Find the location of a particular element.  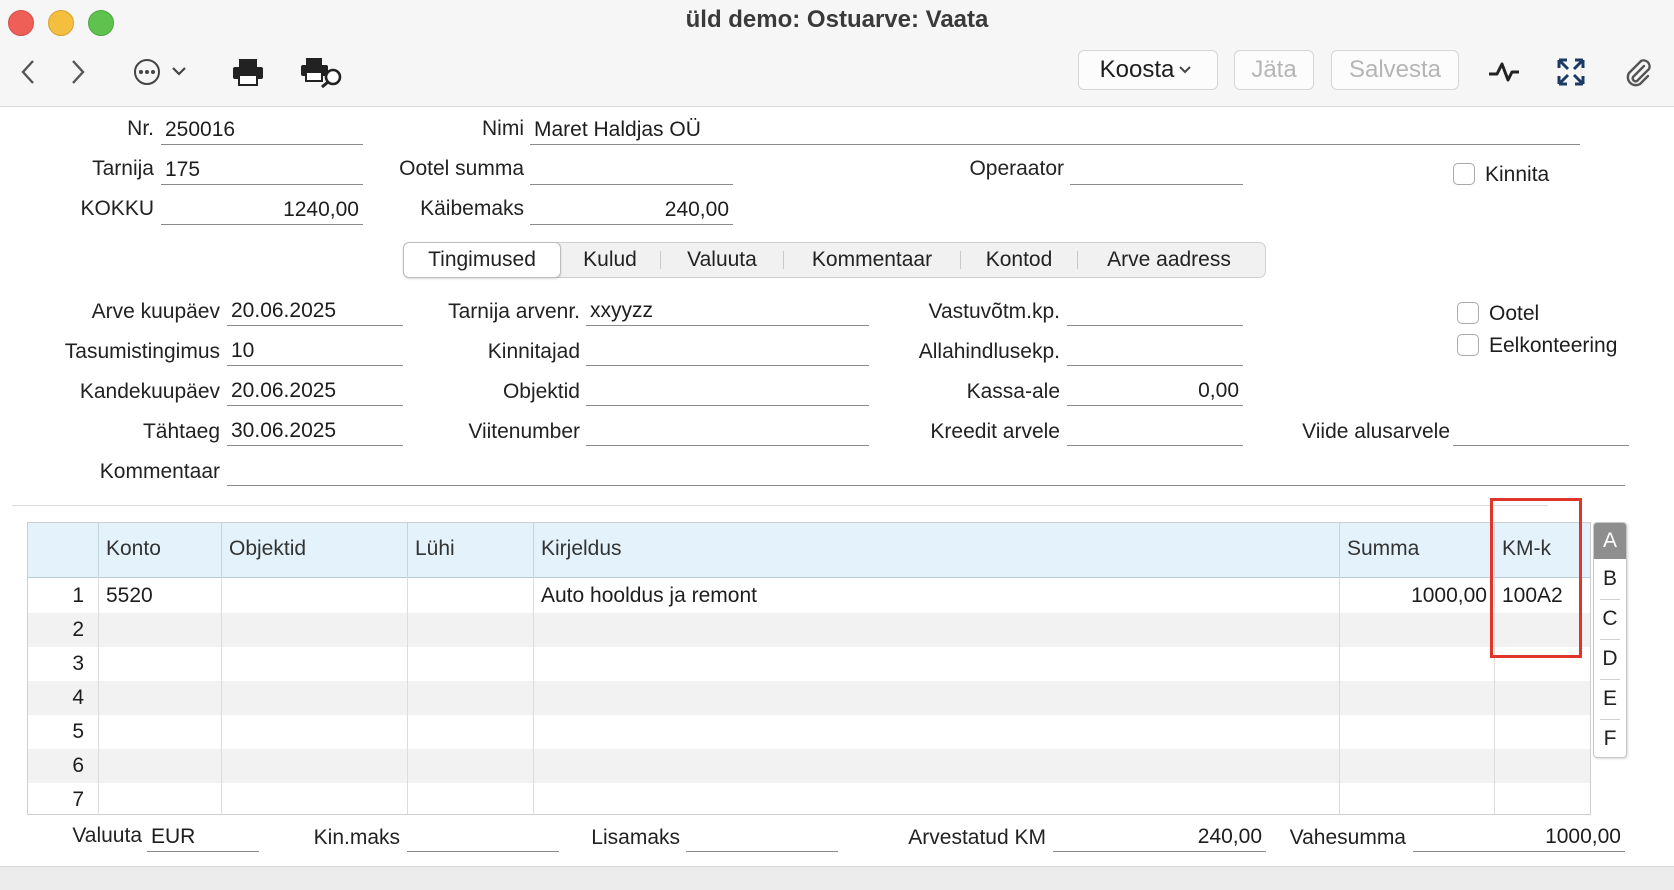

print-icon is located at coordinates (248, 72).